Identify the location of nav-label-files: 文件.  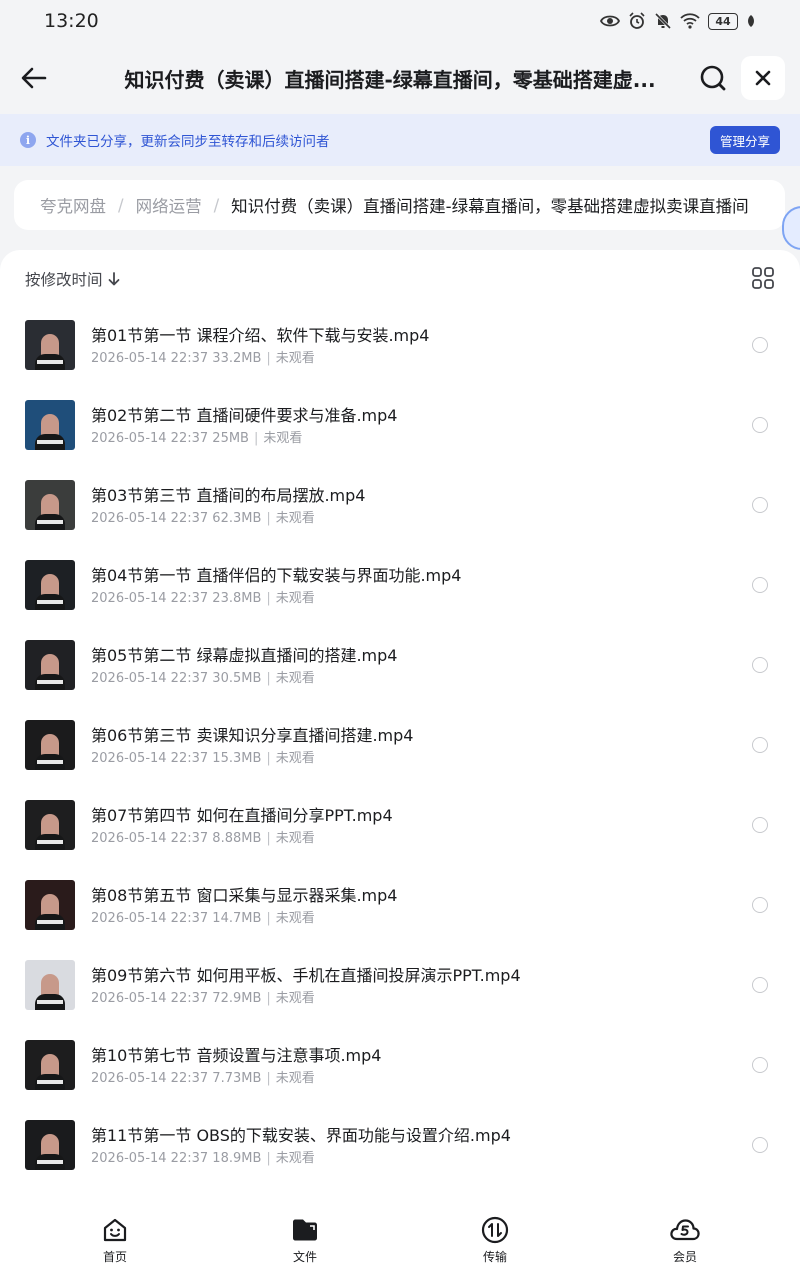
(304, 1257).